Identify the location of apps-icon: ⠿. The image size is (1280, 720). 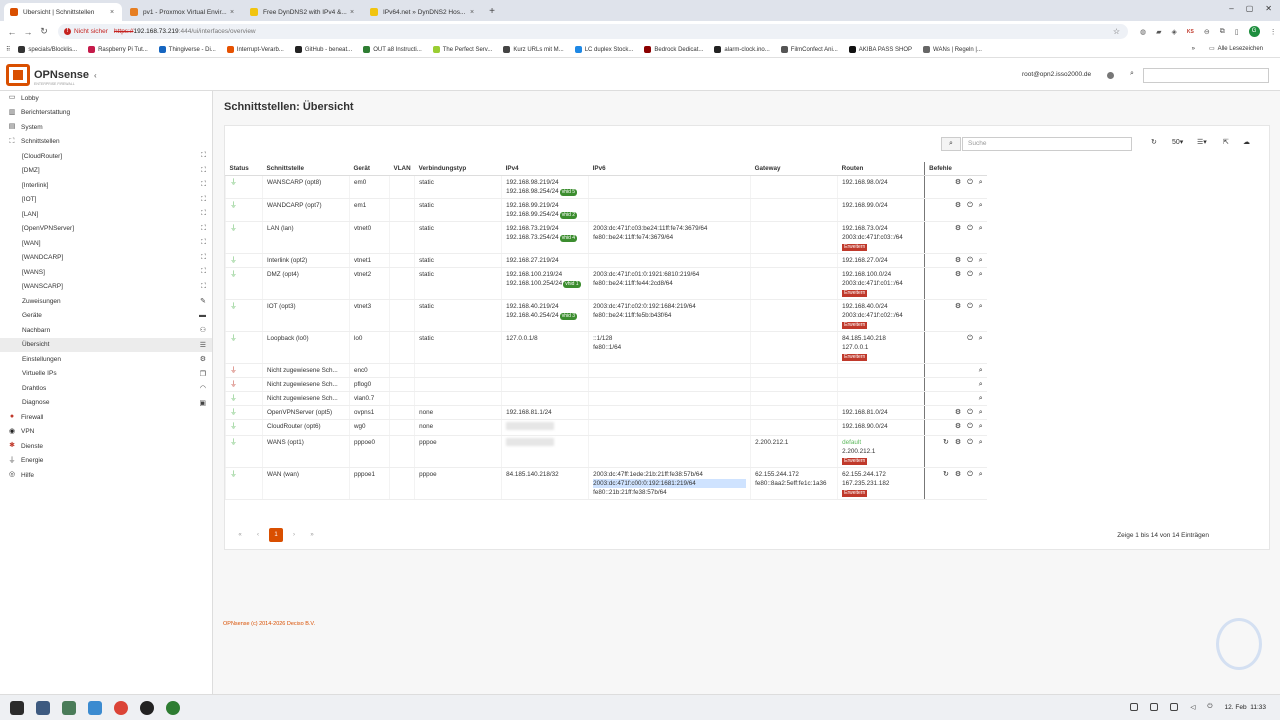
(8, 49).